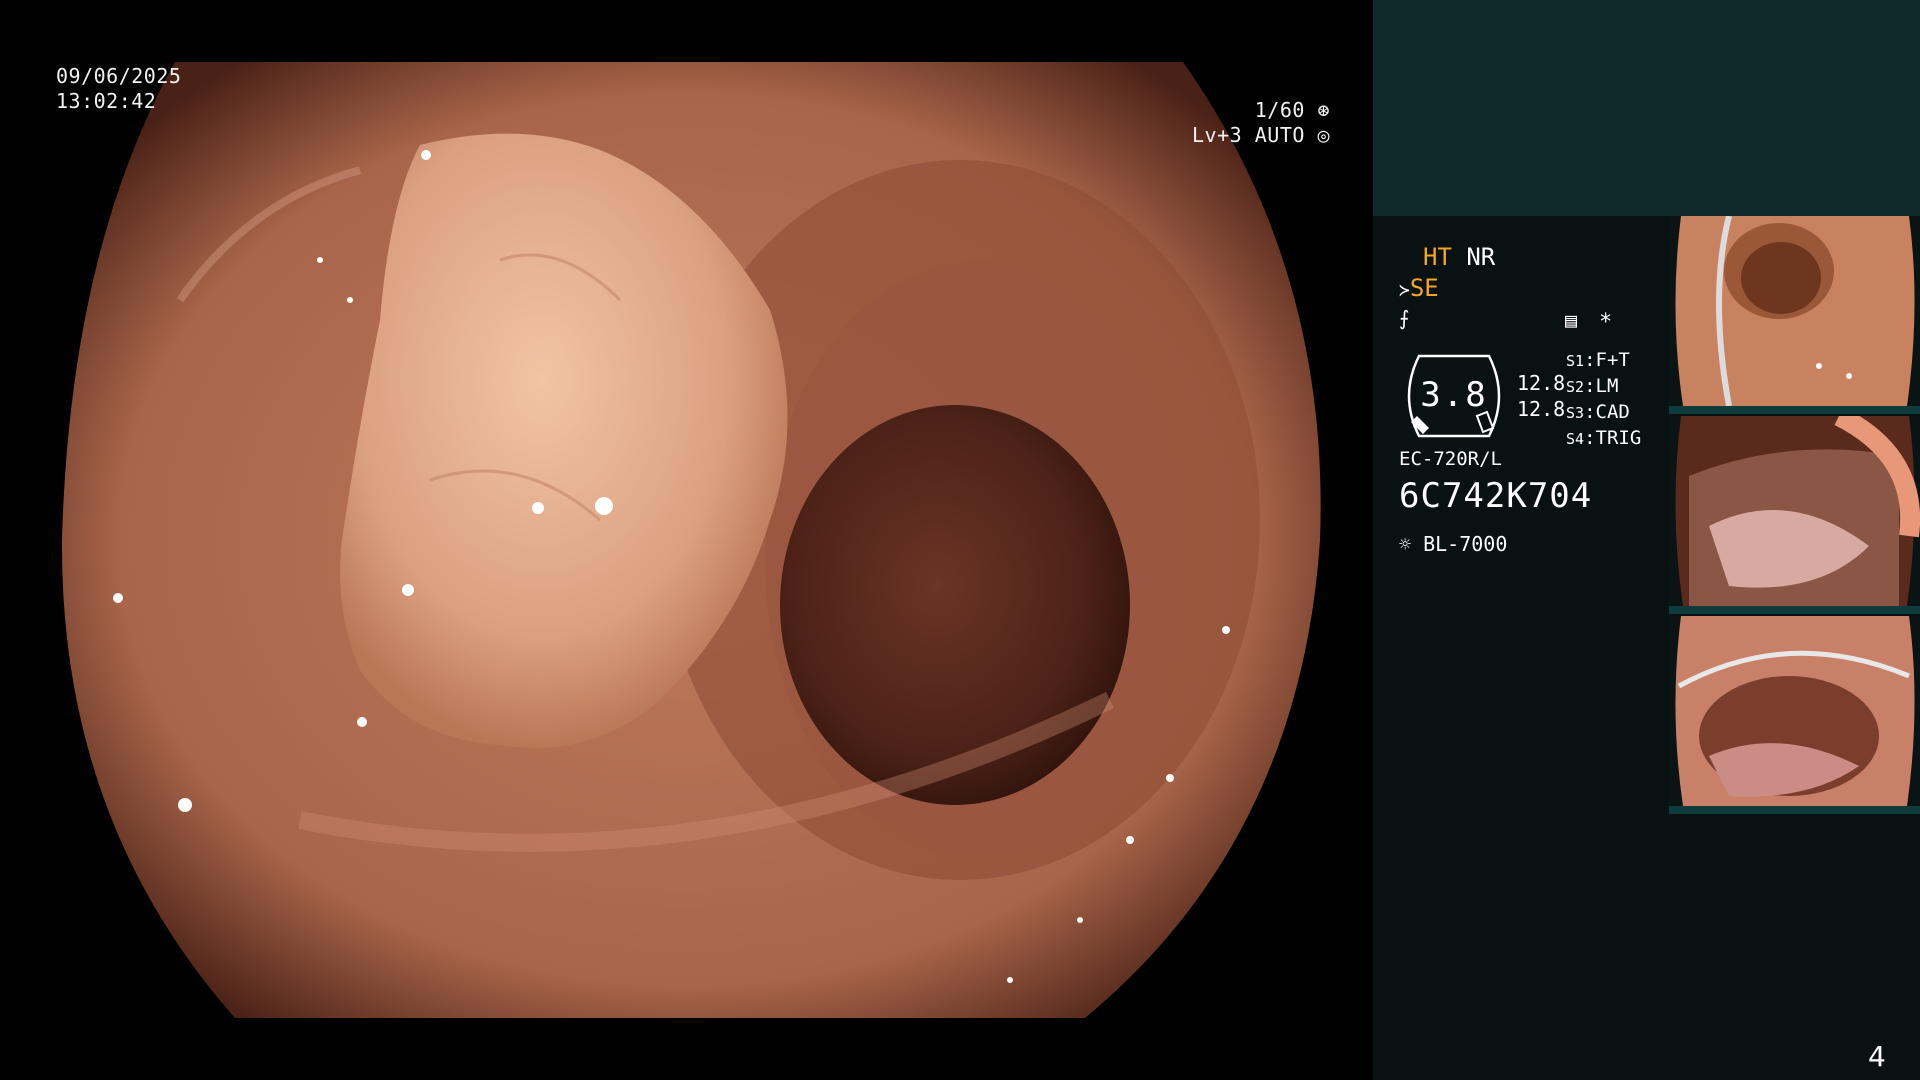 Image resolution: width=1920 pixels, height=1080 pixels. I want to click on se-row: ≻SE, so click(1419, 289).